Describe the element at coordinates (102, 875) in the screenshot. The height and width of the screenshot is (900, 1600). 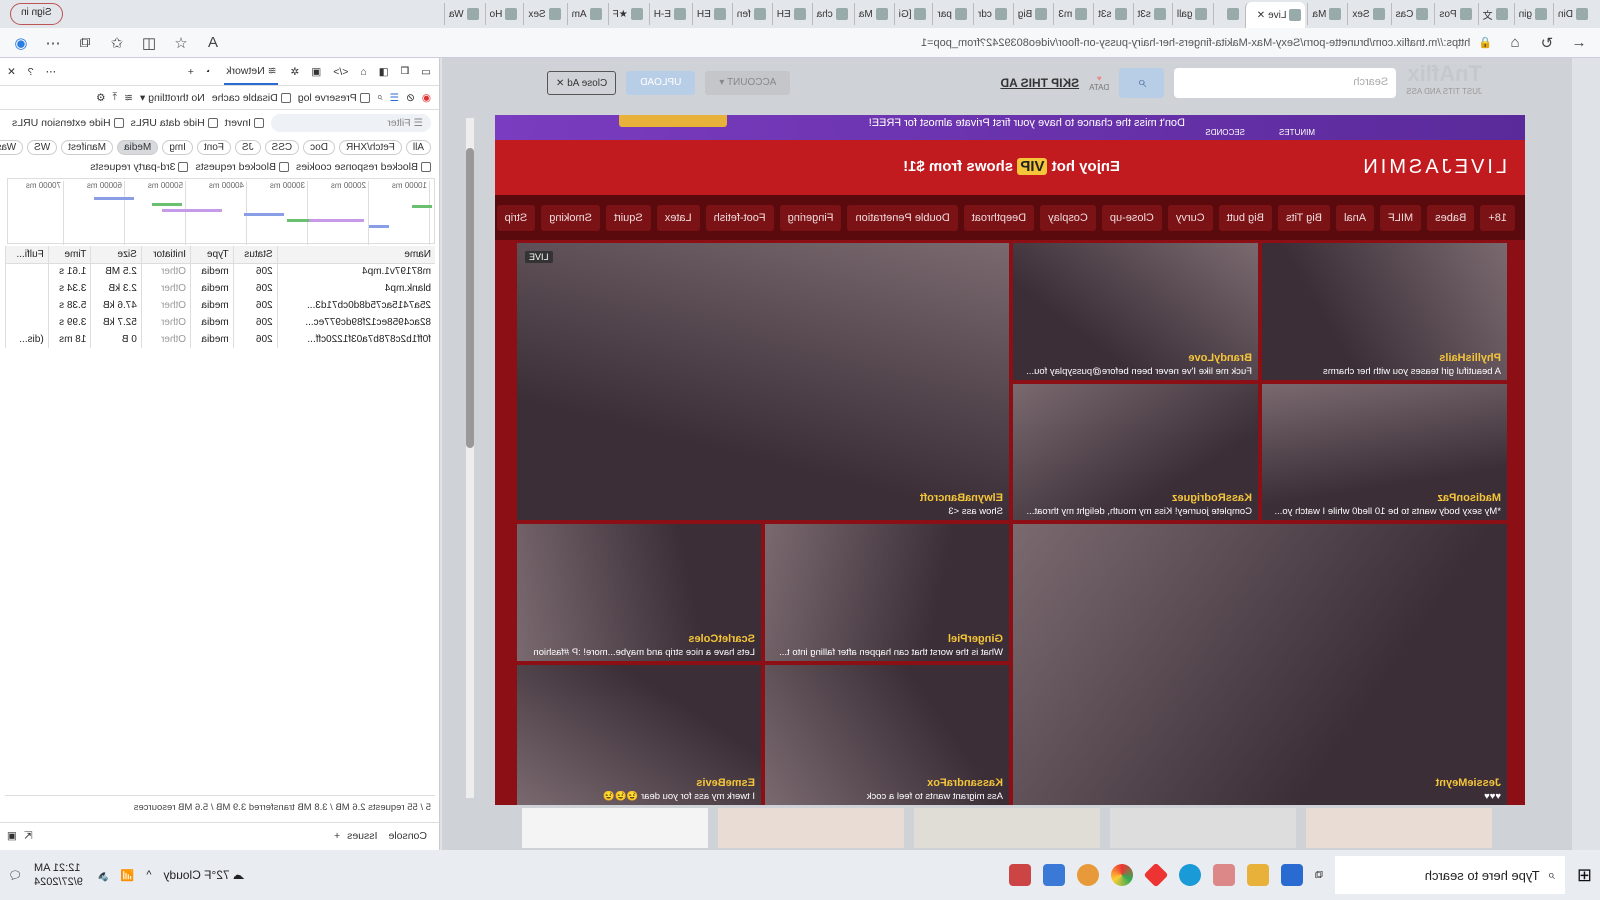
I see `volume-icon: 🔈` at that location.